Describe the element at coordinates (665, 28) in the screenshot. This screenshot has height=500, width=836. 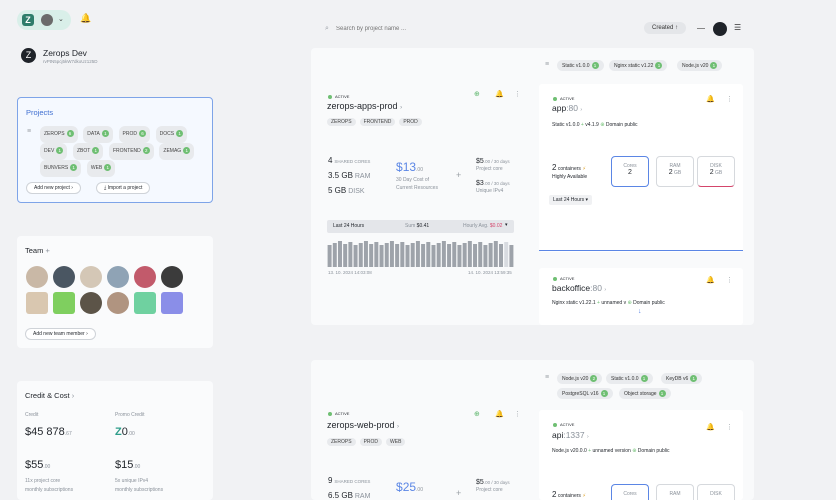
I see `sort-dropdown: Created ↑` at that location.